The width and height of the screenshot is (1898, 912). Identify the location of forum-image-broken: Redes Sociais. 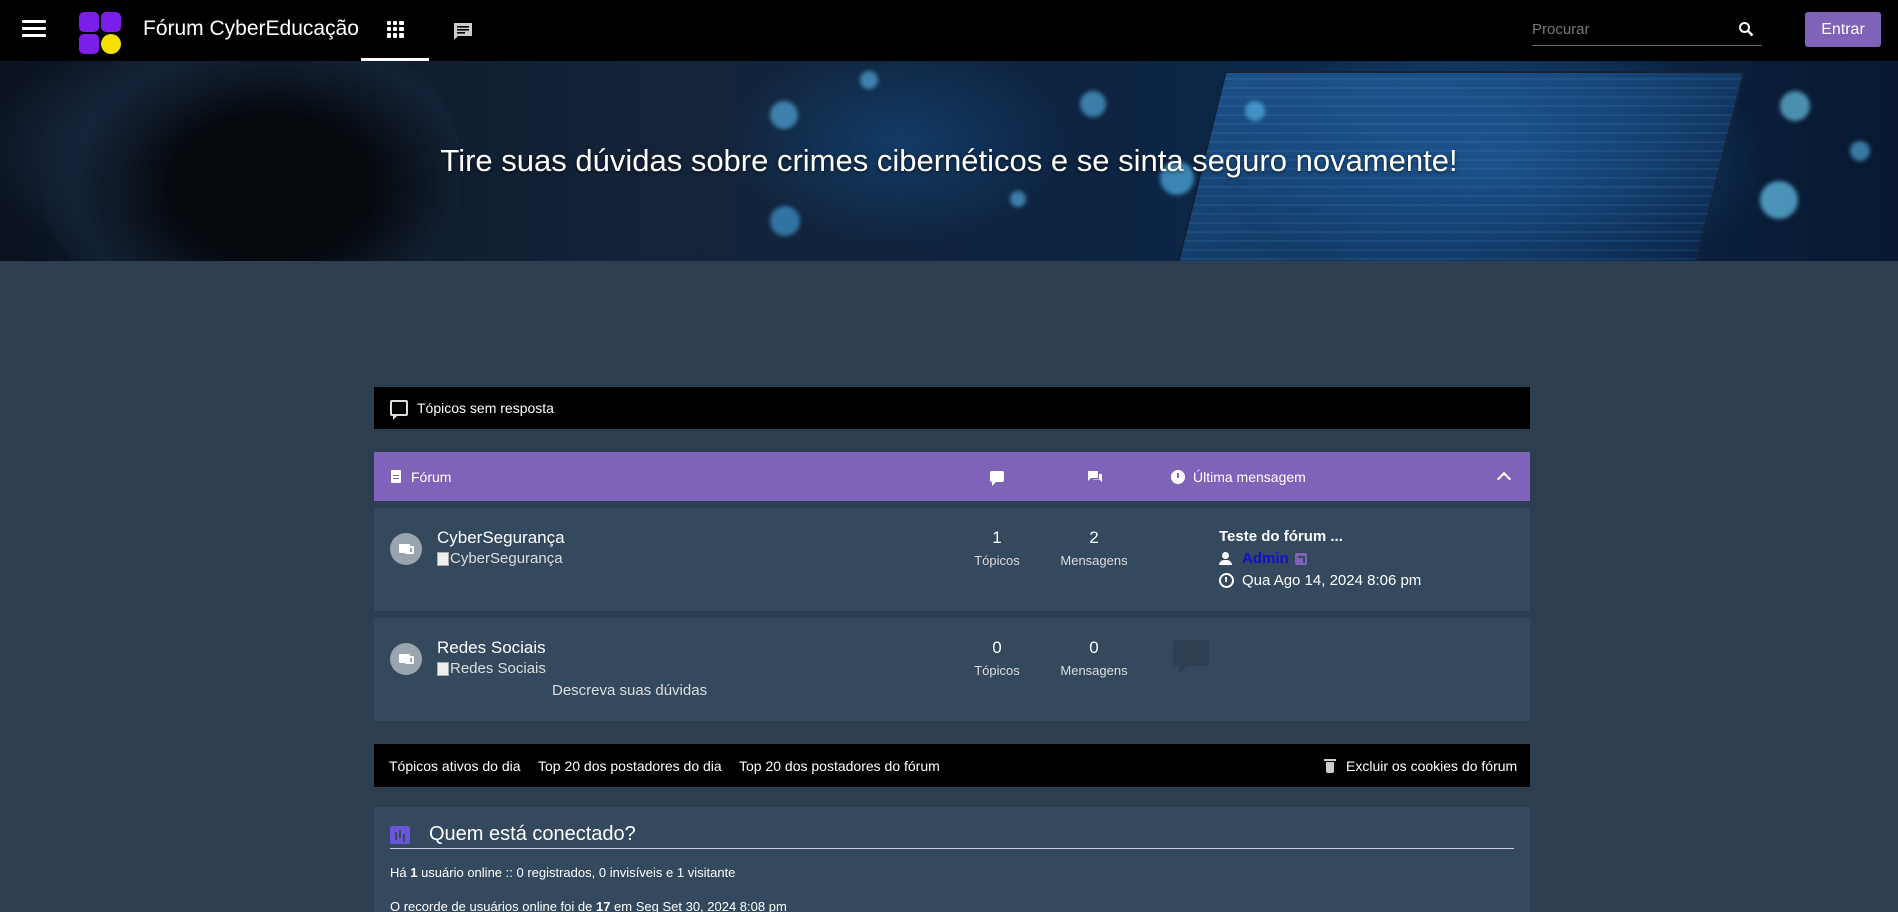
(491, 668).